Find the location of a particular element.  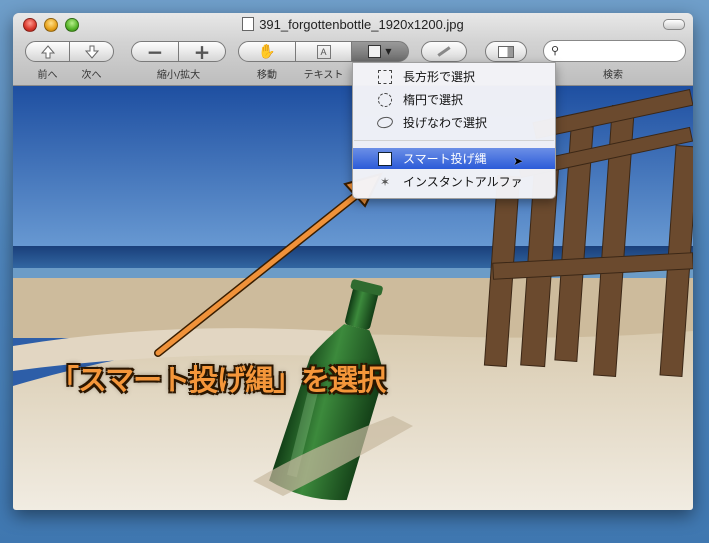

window-title: 391_forgottenbottle_1920x1200.jpg is located at coordinates (353, 24).